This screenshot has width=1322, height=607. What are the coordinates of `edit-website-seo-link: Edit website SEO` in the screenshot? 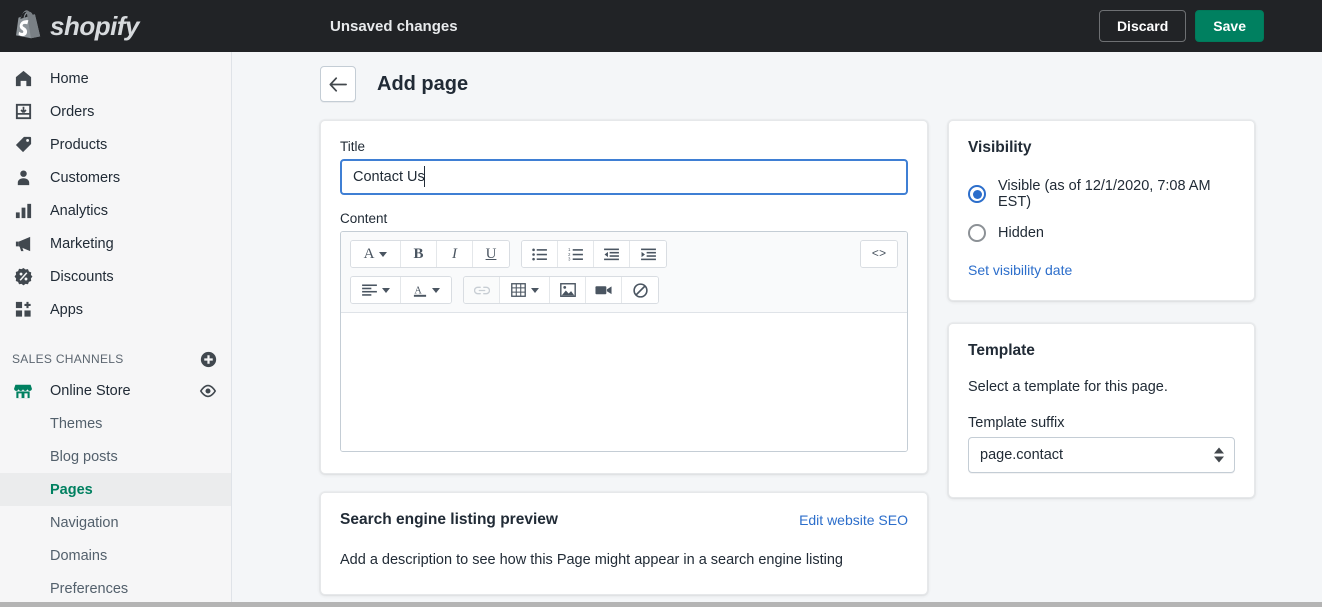 It's located at (853, 520).